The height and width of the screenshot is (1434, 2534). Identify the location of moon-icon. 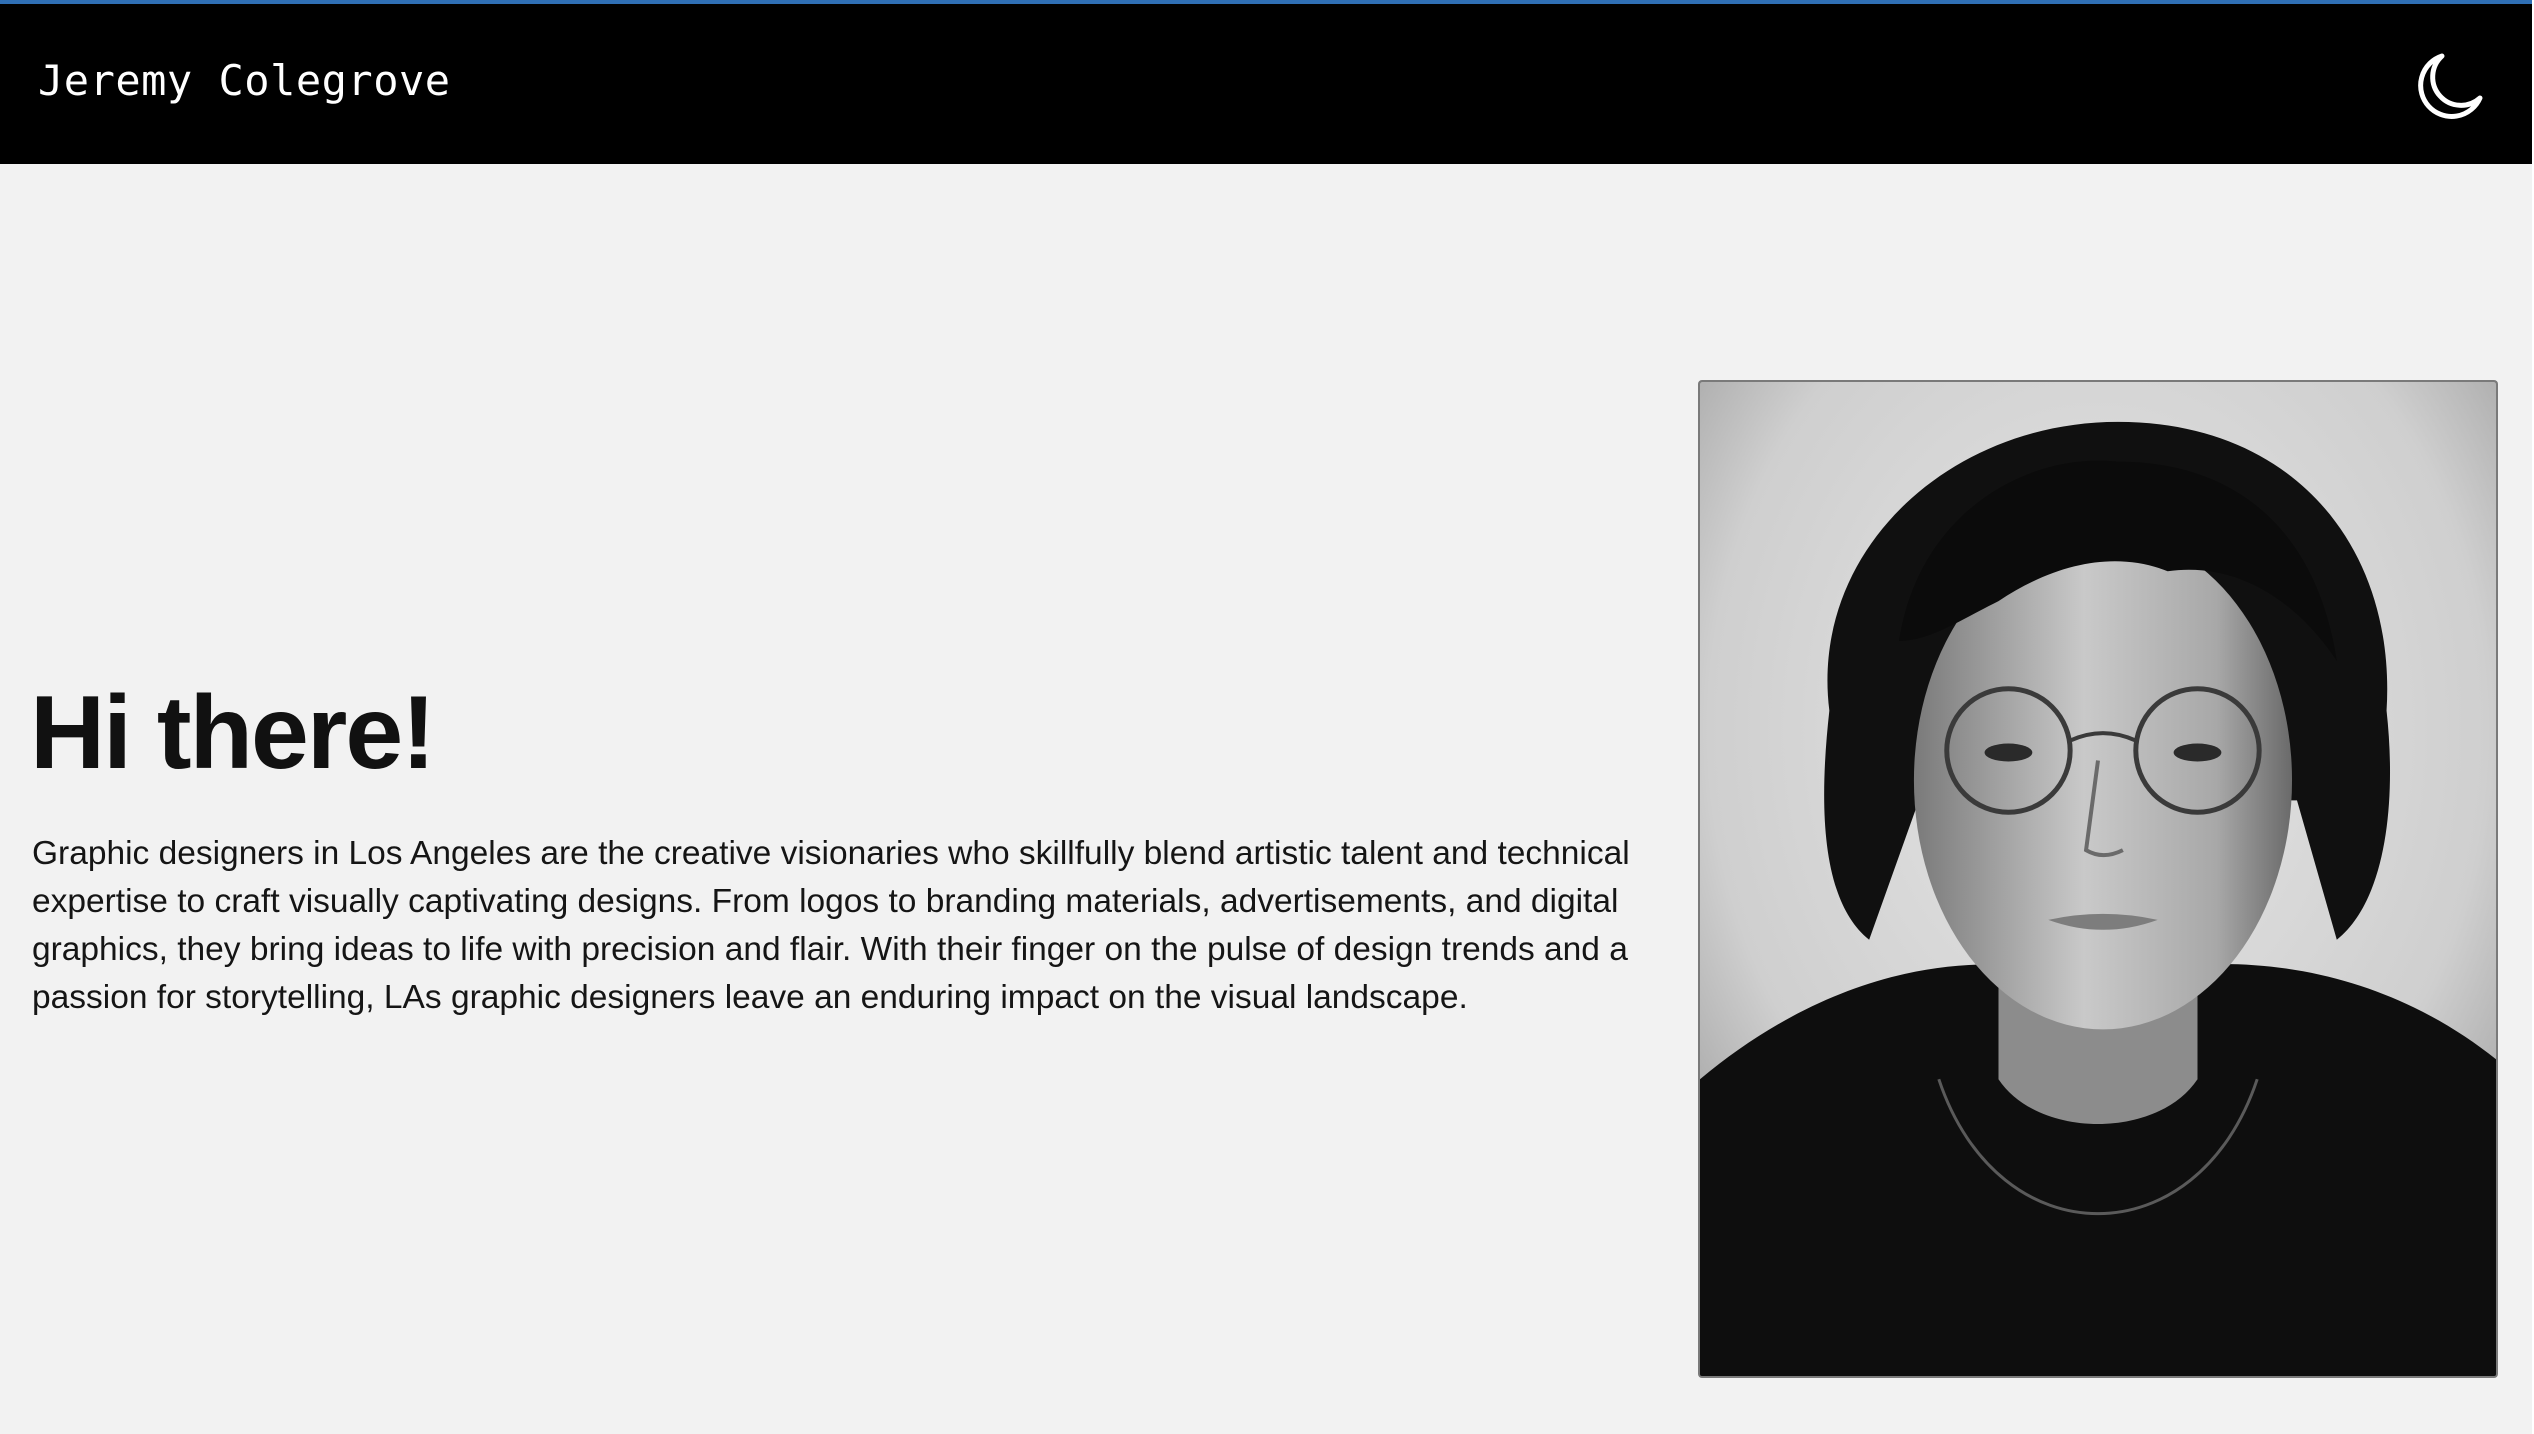
(2450, 86).